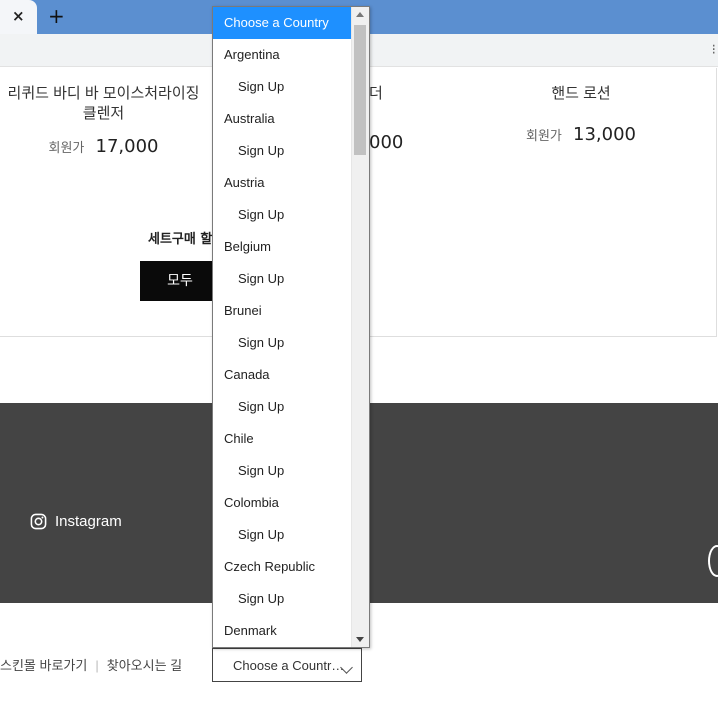 The height and width of the screenshot is (702, 718). Describe the element at coordinates (604, 134) in the screenshot. I see `price-value: 13,000` at that location.